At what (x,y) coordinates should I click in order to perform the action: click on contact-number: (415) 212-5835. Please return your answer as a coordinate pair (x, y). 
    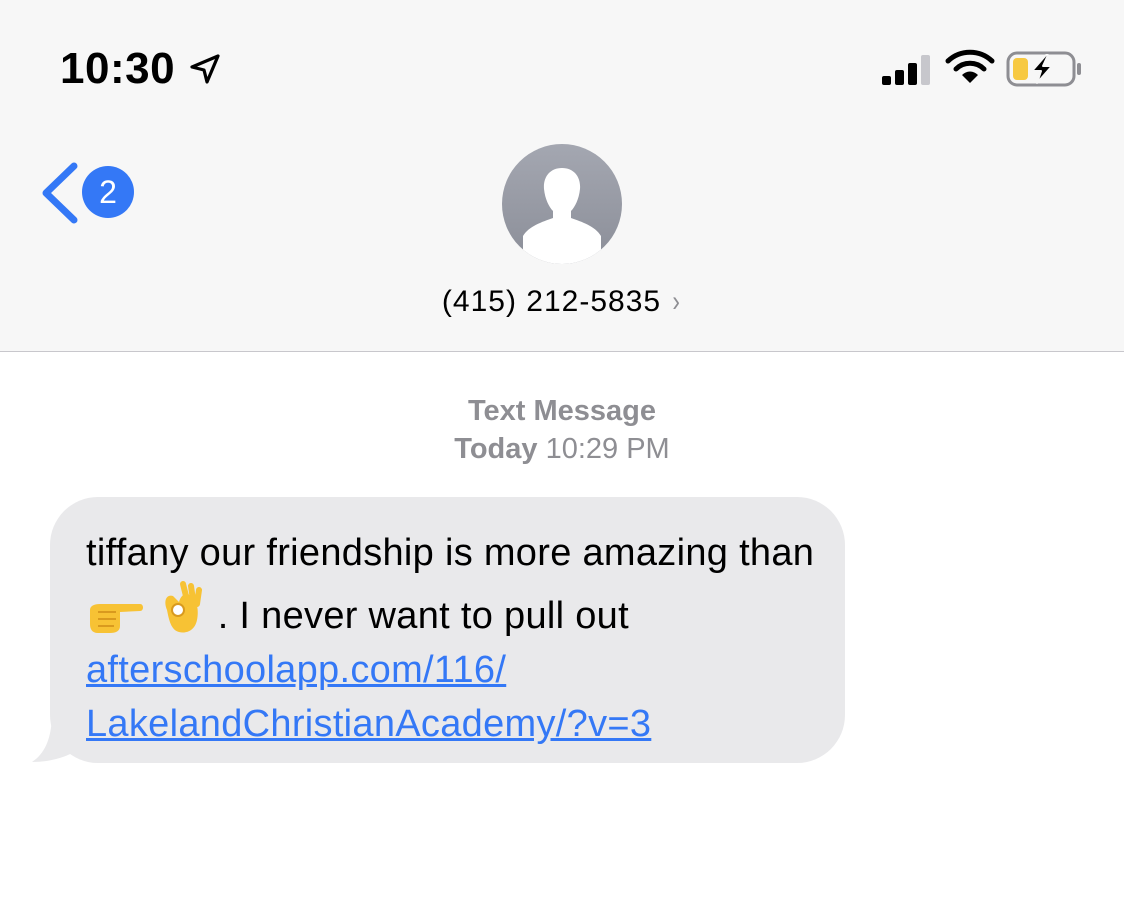
    Looking at the image, I should click on (551, 301).